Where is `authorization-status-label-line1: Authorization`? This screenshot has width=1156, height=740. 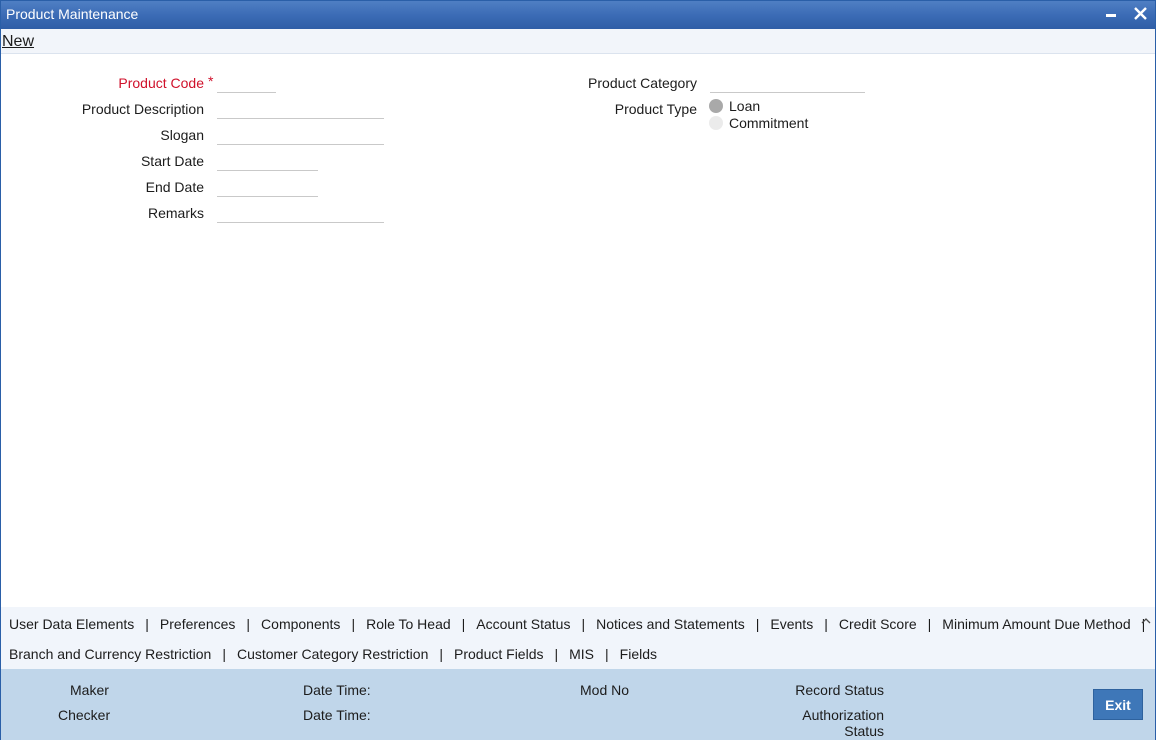
authorization-status-label-line1: Authorization is located at coordinates (843, 715).